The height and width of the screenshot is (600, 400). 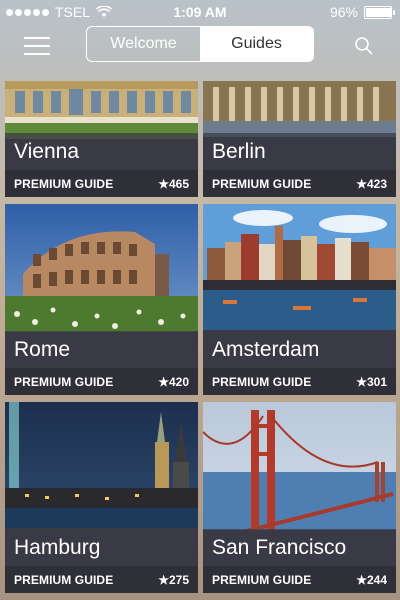 I want to click on battery-icon, so click(x=379, y=12).